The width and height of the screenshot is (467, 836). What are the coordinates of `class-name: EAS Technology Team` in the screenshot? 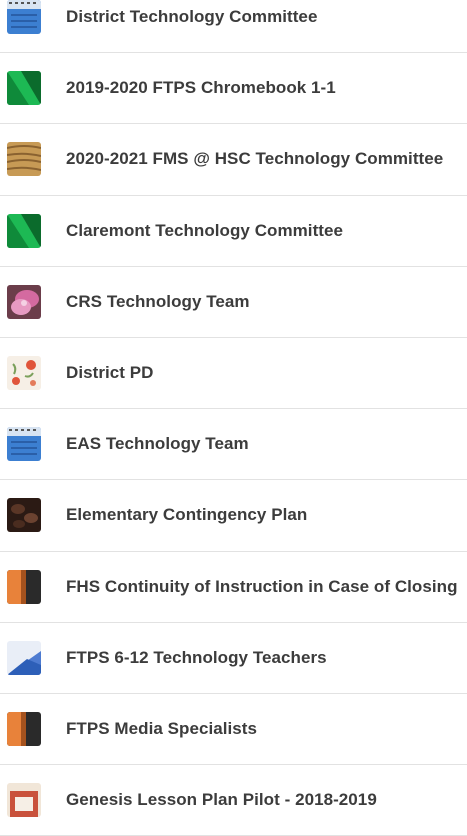 It's located at (157, 444).